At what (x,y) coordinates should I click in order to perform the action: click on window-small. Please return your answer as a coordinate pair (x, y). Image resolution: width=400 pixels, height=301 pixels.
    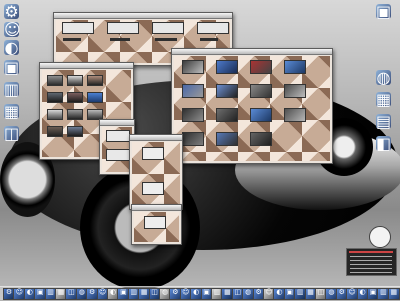
    Looking at the image, I should click on (156, 224).